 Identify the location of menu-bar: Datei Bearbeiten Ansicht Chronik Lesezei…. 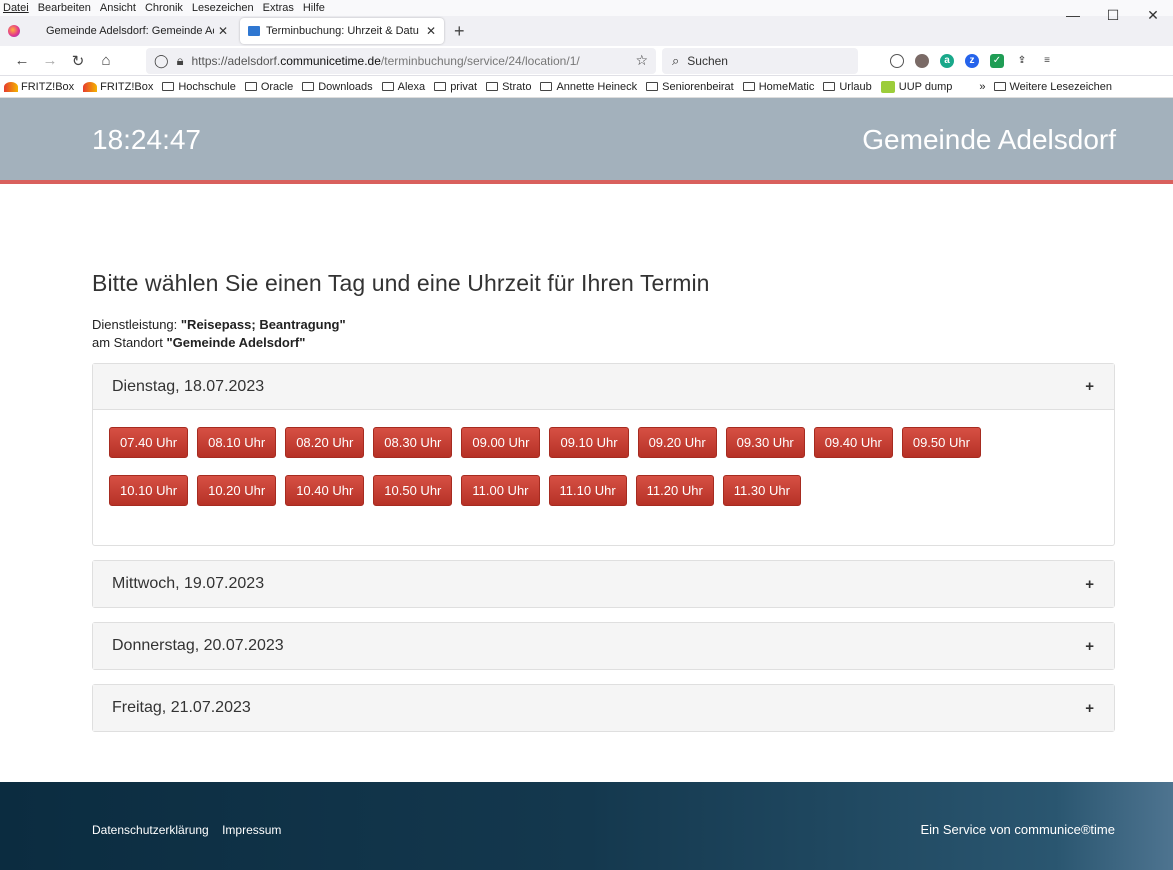
(586, 11).